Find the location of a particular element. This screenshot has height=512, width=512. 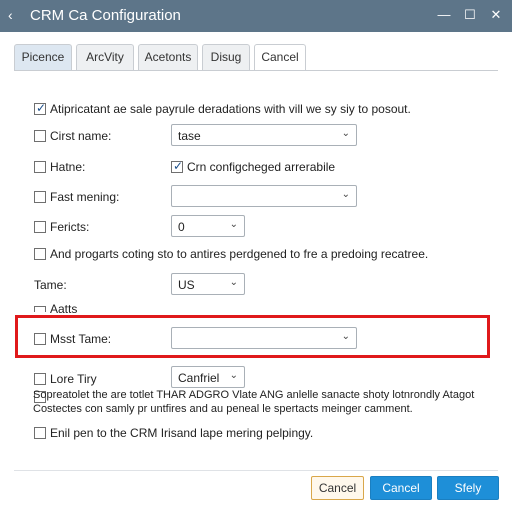

tab-picence: Picence is located at coordinates (43, 57).